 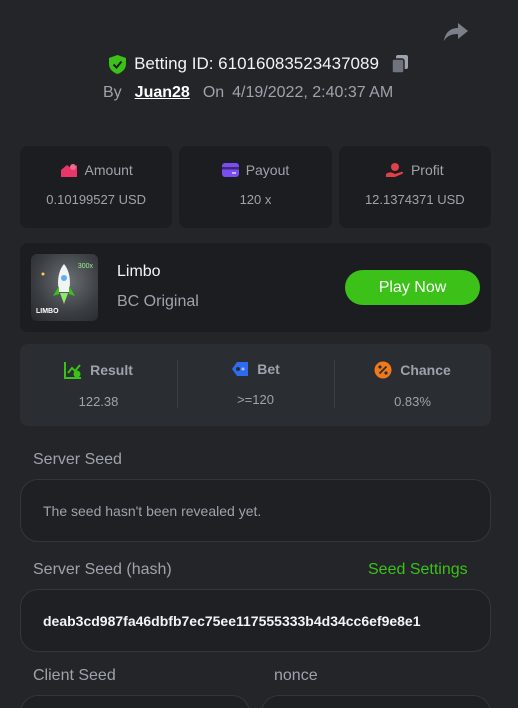 What do you see at coordinates (135, 701) in the screenshot?
I see `client-seed-field` at bounding box center [135, 701].